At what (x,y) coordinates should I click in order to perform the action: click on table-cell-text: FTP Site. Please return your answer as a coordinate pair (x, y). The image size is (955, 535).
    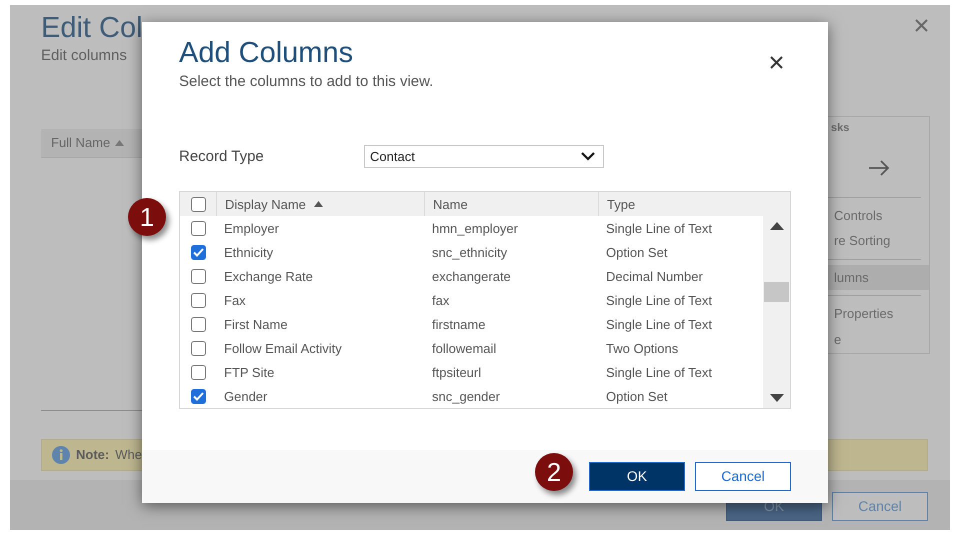
    Looking at the image, I should click on (249, 373).